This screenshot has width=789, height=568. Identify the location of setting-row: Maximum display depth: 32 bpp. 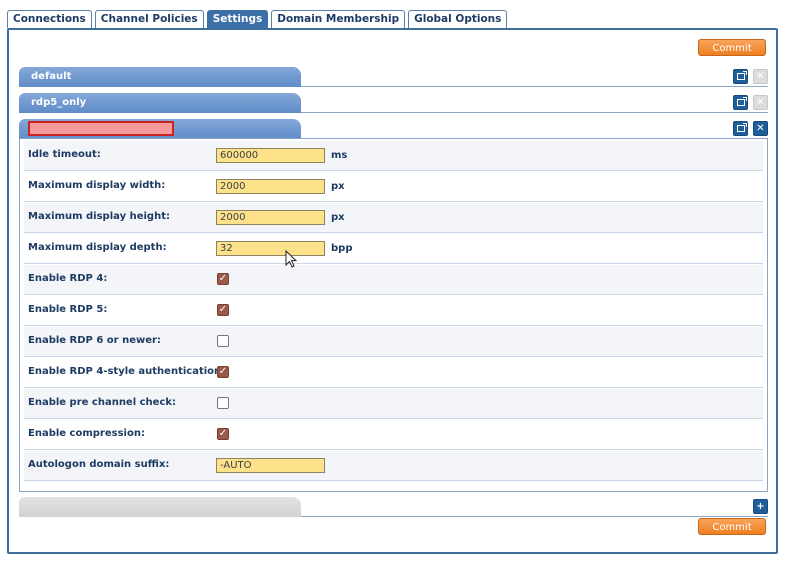
(393, 249).